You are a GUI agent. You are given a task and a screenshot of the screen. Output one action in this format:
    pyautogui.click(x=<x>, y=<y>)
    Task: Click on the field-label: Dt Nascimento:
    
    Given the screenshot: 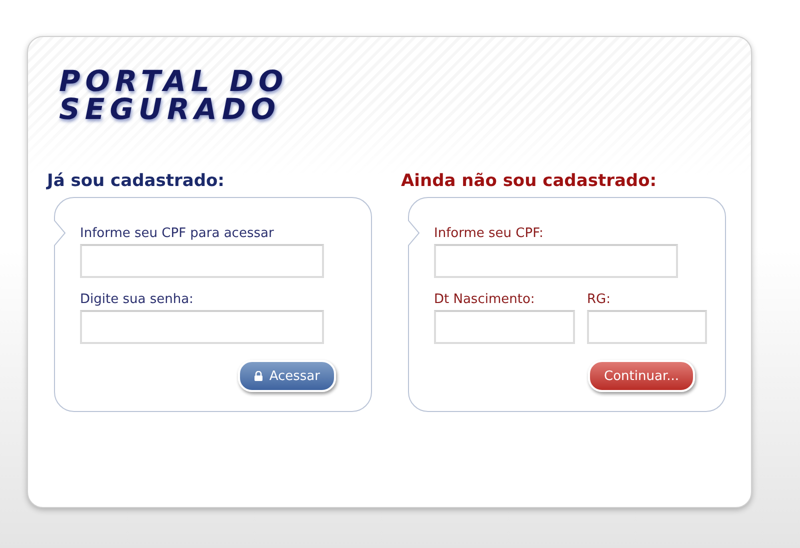 What is the action you would take?
    pyautogui.click(x=485, y=299)
    